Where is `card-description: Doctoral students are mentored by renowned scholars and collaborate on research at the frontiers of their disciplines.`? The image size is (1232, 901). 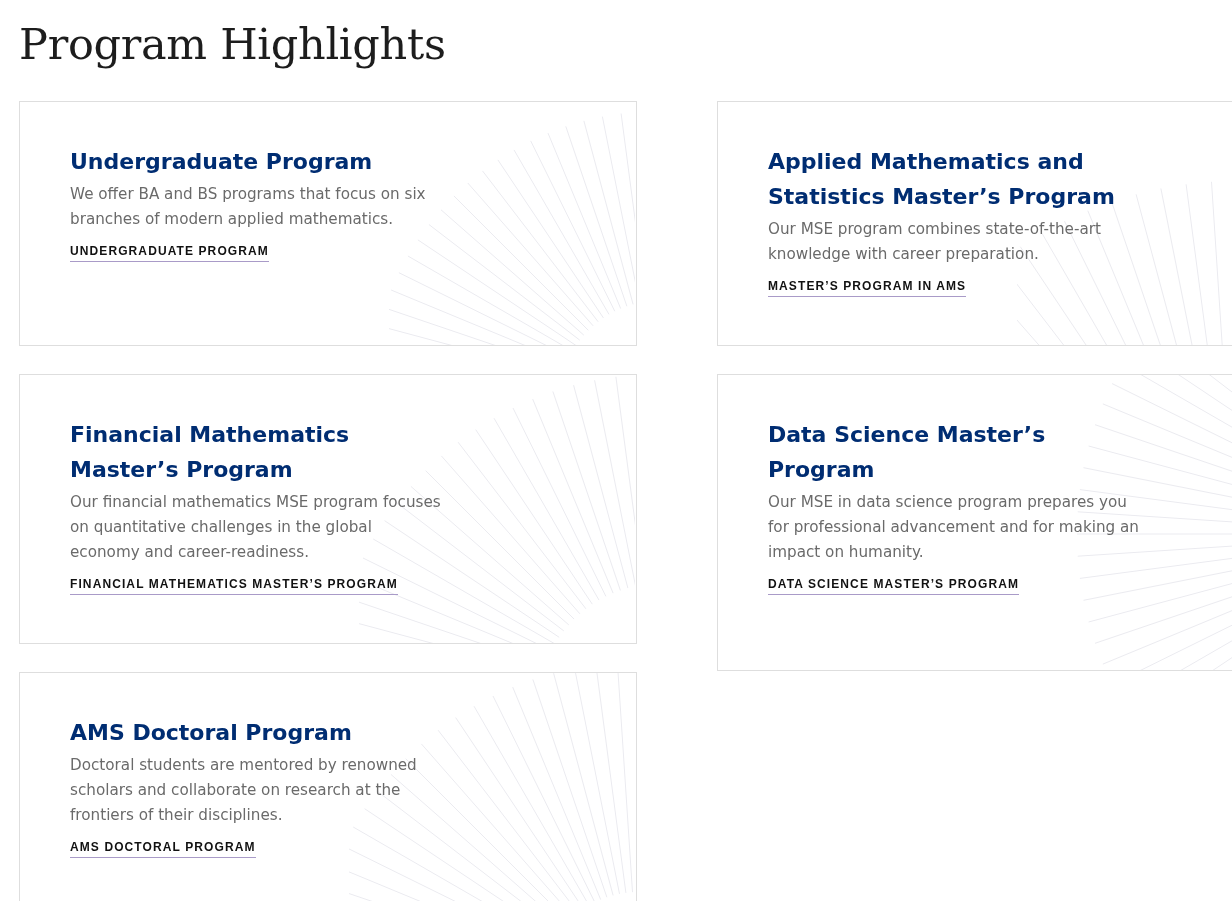 card-description: Doctoral students are mentored by renowned scholars and collaborate on research at the frontiers of their disciplines. is located at coordinates (244, 790).